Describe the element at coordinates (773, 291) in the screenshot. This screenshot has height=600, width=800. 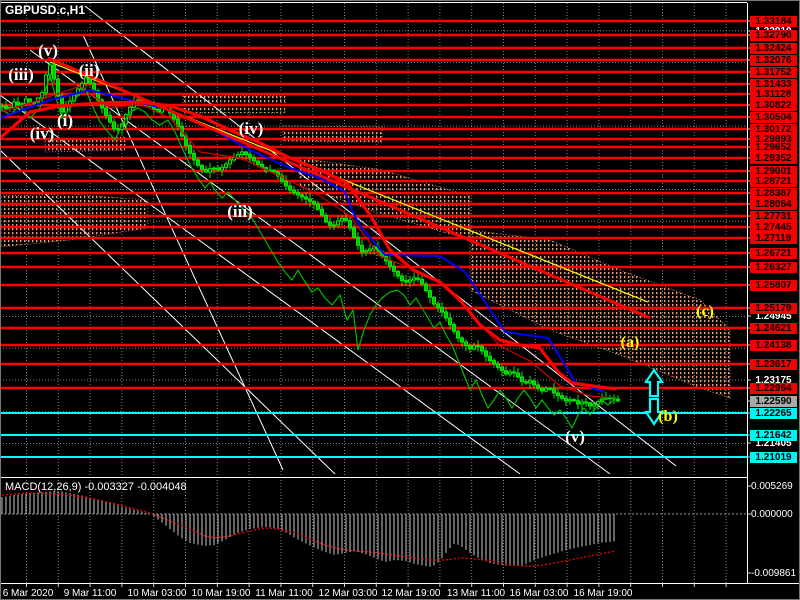
I see `price-axis` at that location.